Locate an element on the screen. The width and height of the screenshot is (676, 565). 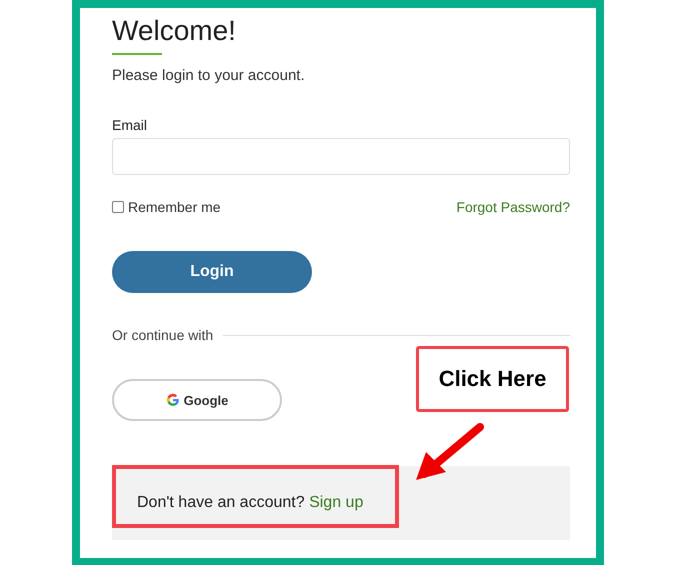
pointer-arrow is located at coordinates (450, 451).